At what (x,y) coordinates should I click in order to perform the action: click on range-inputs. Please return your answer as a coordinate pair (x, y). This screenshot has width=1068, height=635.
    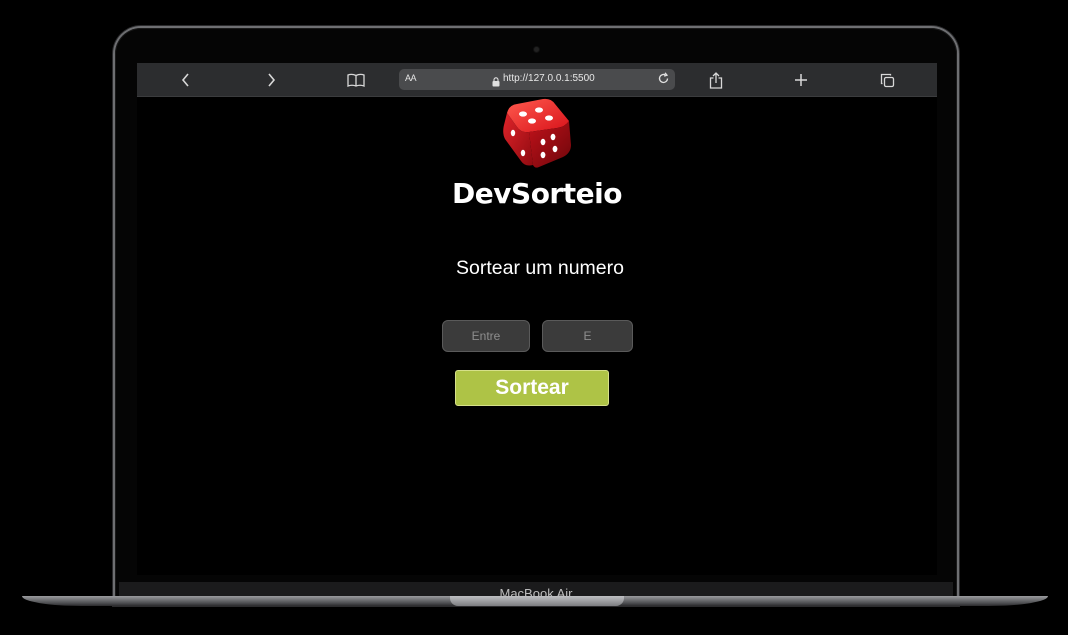
    Looking at the image, I should click on (537, 337).